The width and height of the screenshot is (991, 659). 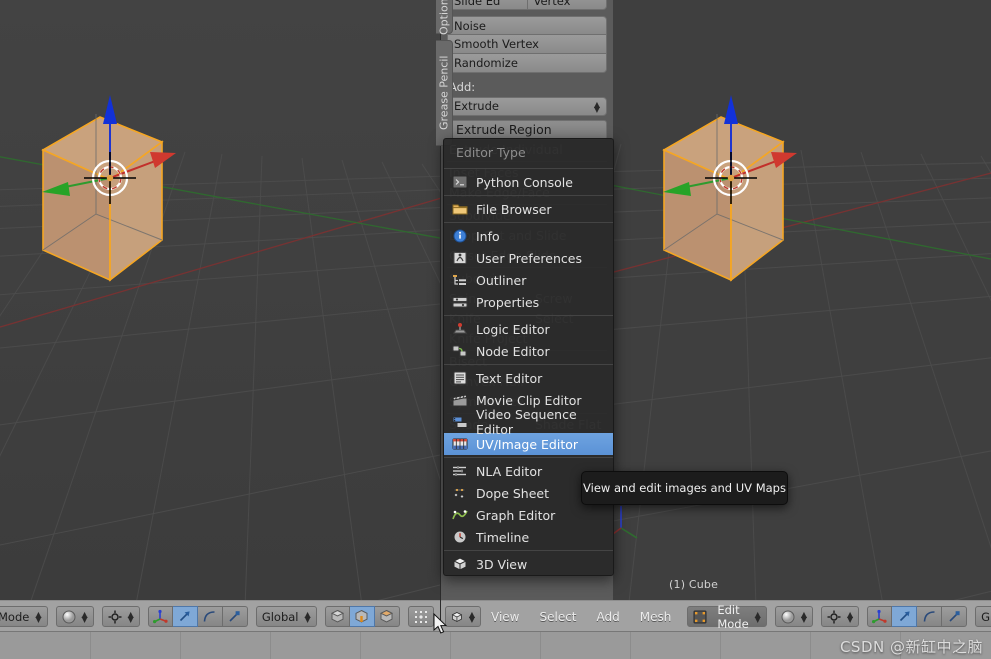 I want to click on transform-orientation-dropdown-right: Global ▲▼, so click(x=983, y=616).